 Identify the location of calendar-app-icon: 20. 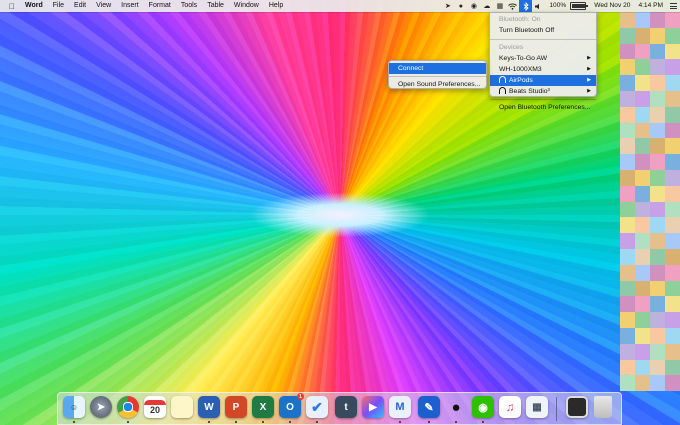
(155, 407).